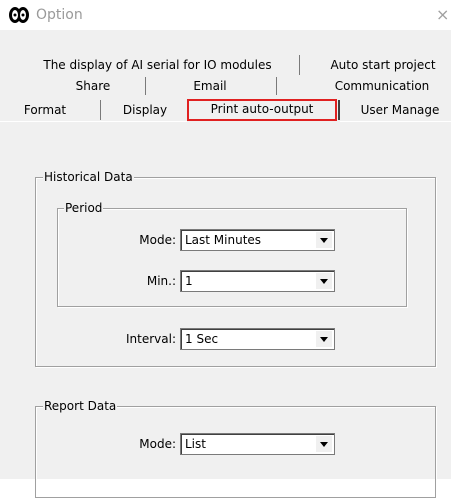  I want to click on tab-label: Display, so click(145, 110).